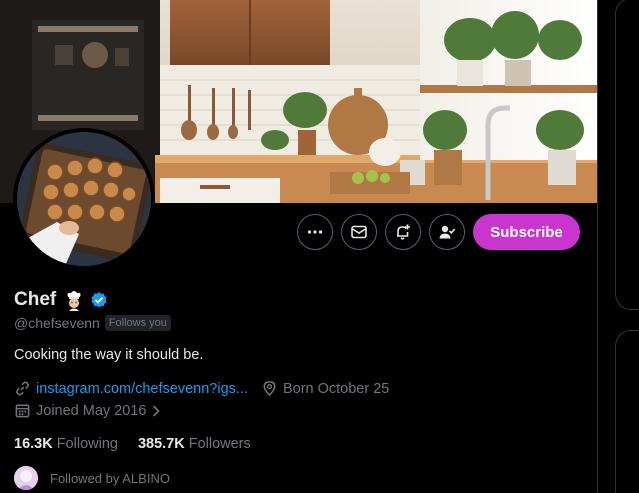 The width and height of the screenshot is (639, 493). What do you see at coordinates (132, 444) in the screenshot?
I see `follow-stats: 16.3K Following 385.7K Followers` at bounding box center [132, 444].